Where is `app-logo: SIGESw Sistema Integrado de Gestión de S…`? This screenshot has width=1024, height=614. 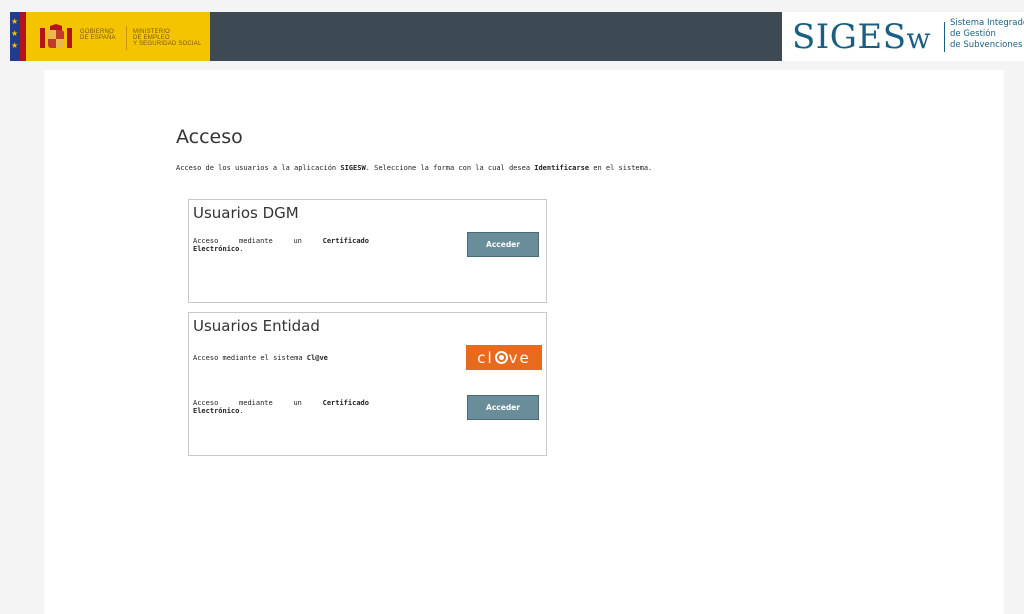 app-logo: SIGESw Sistema Integrado de Gestión de S… is located at coordinates (903, 36).